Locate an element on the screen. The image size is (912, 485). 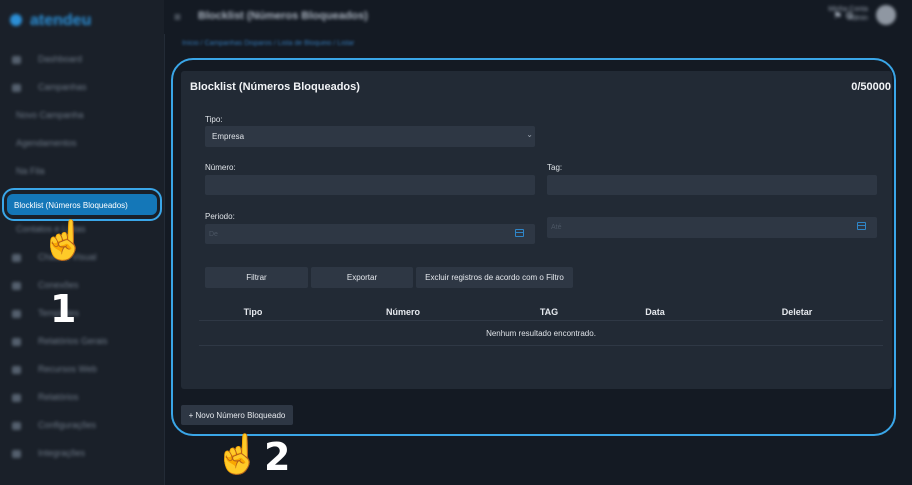
sidebar-item: Relatórios is located at coordinates (82, 398).